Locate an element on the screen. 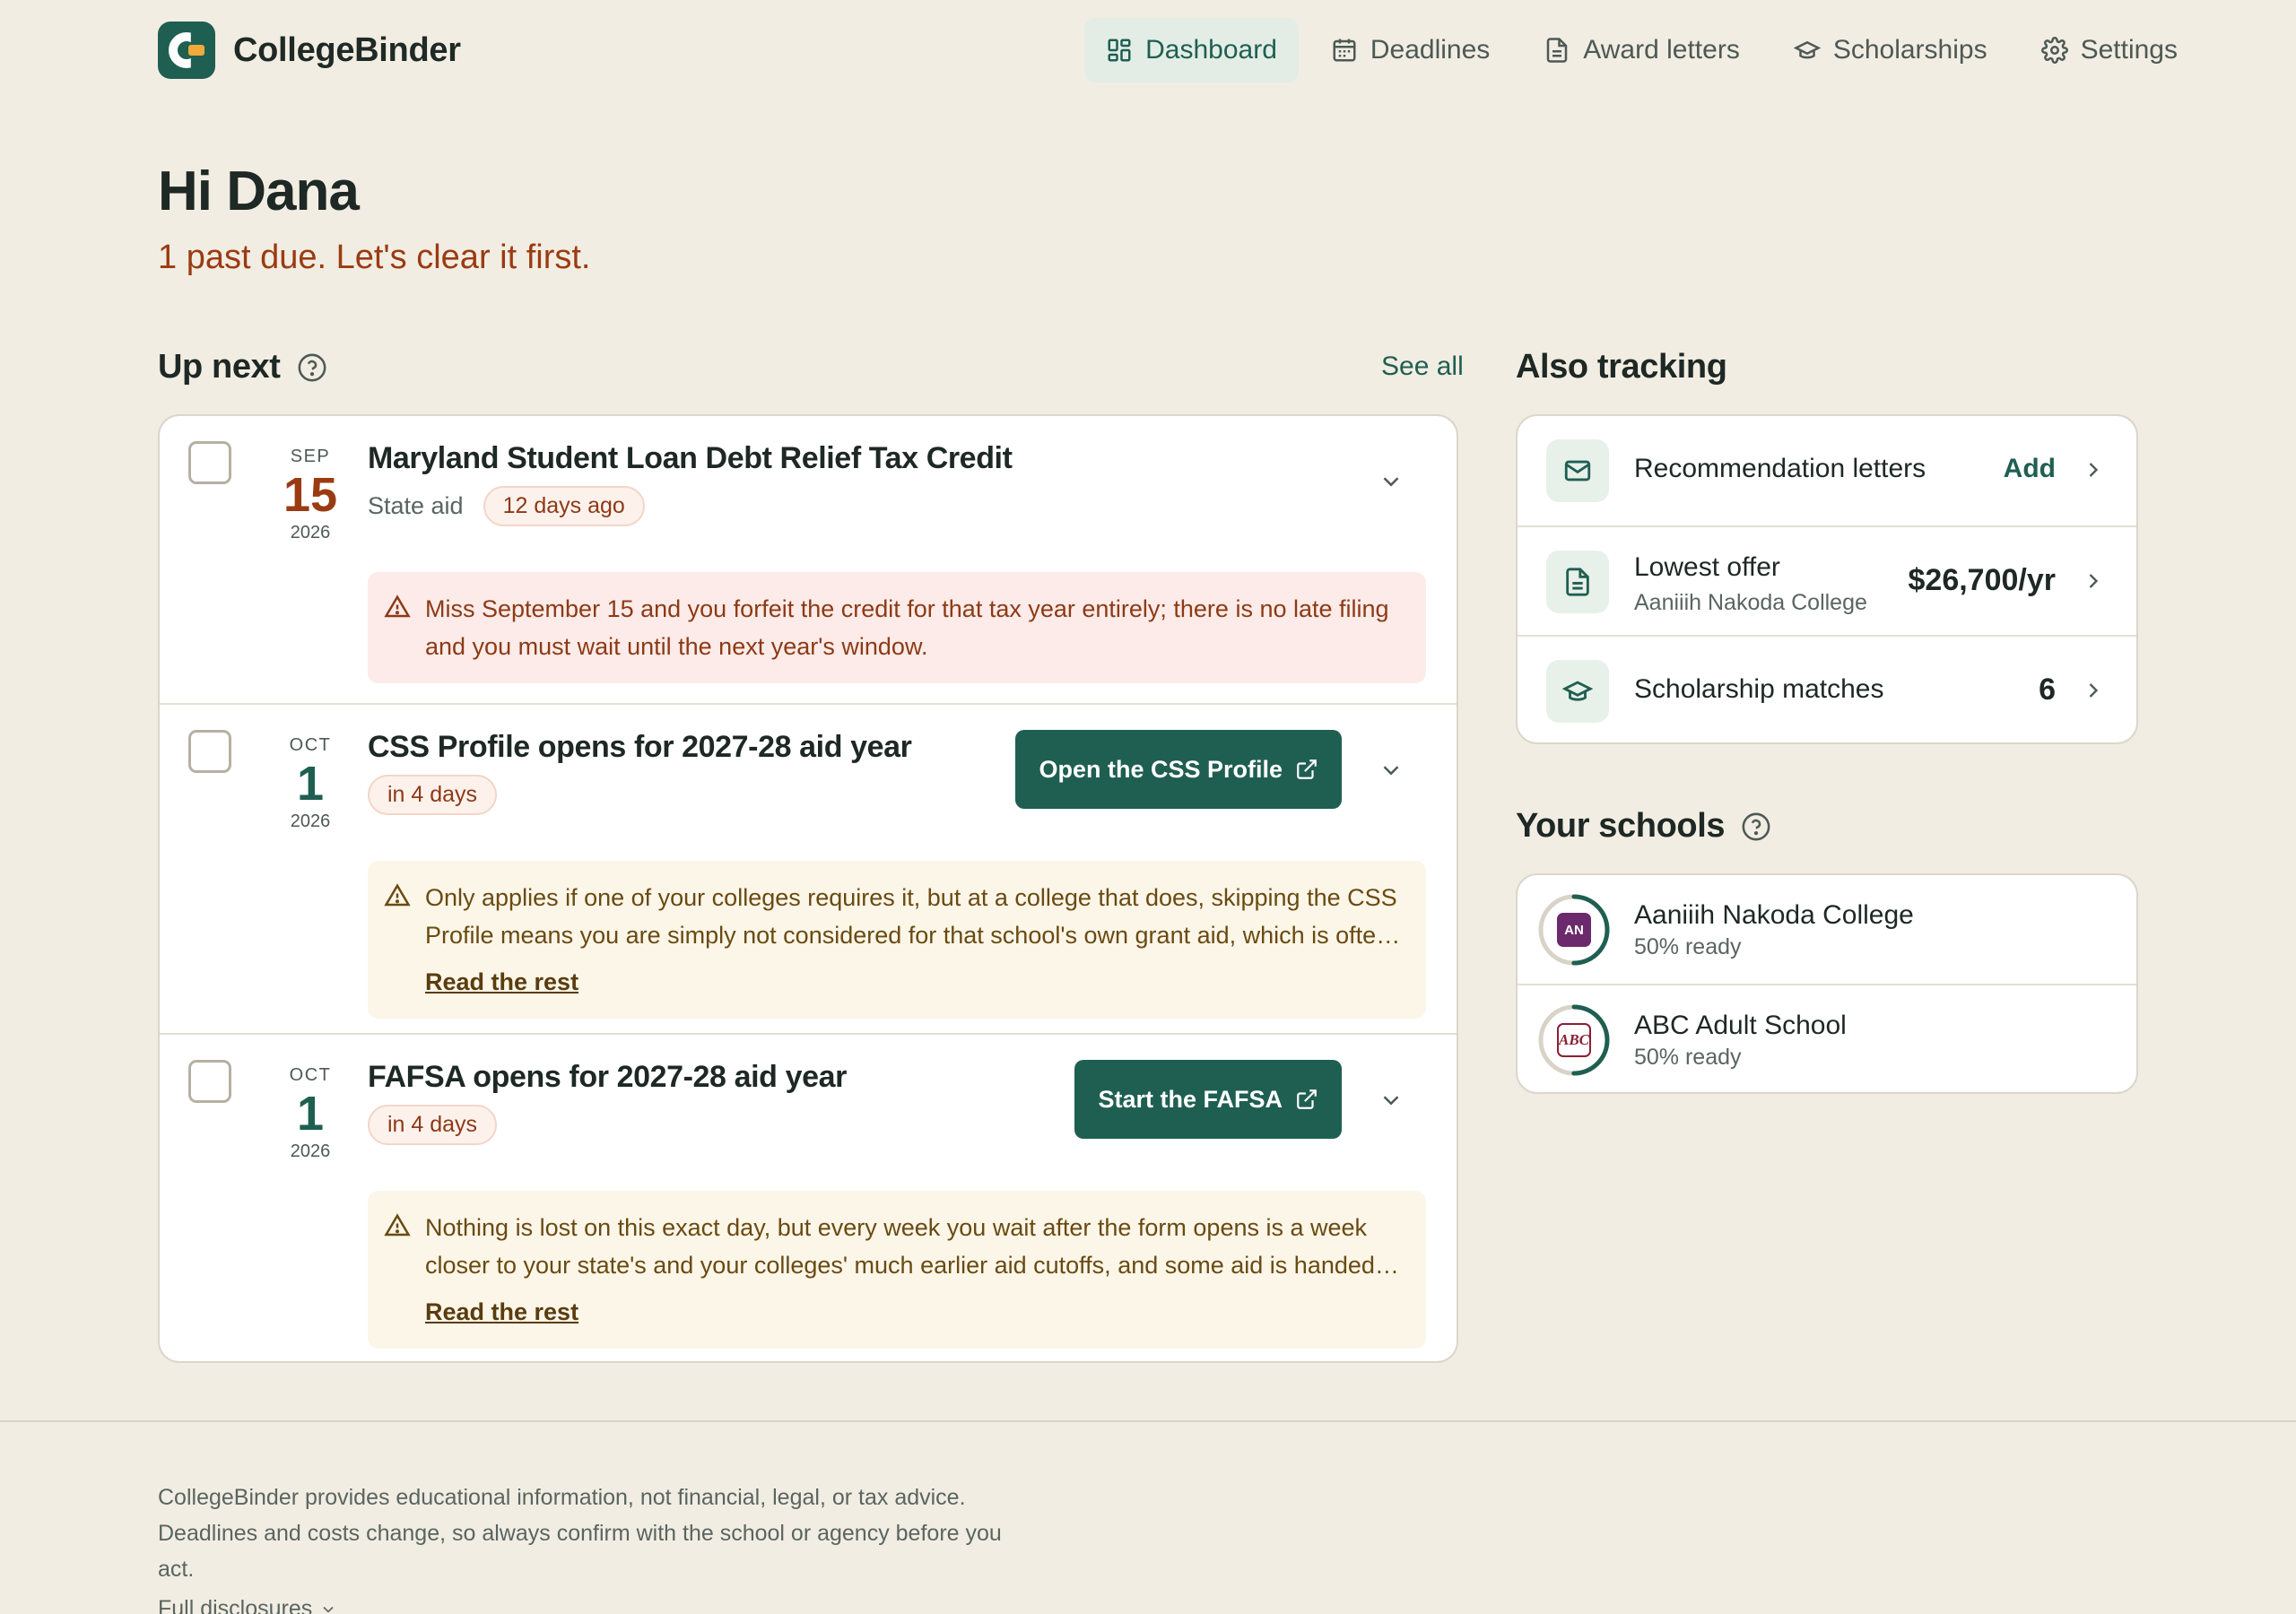 Image resolution: width=2296 pixels, height=1614 pixels. brand-name: CollegeBinder is located at coordinates (347, 49).